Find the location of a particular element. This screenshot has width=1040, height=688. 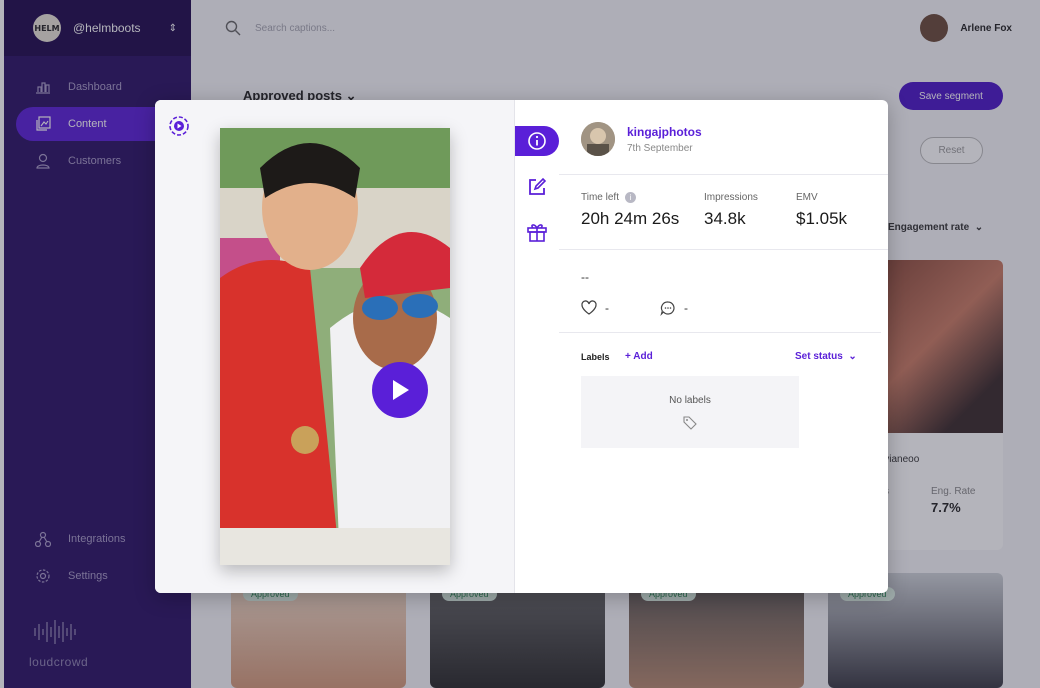

post-date: 7th September is located at coordinates (660, 148).